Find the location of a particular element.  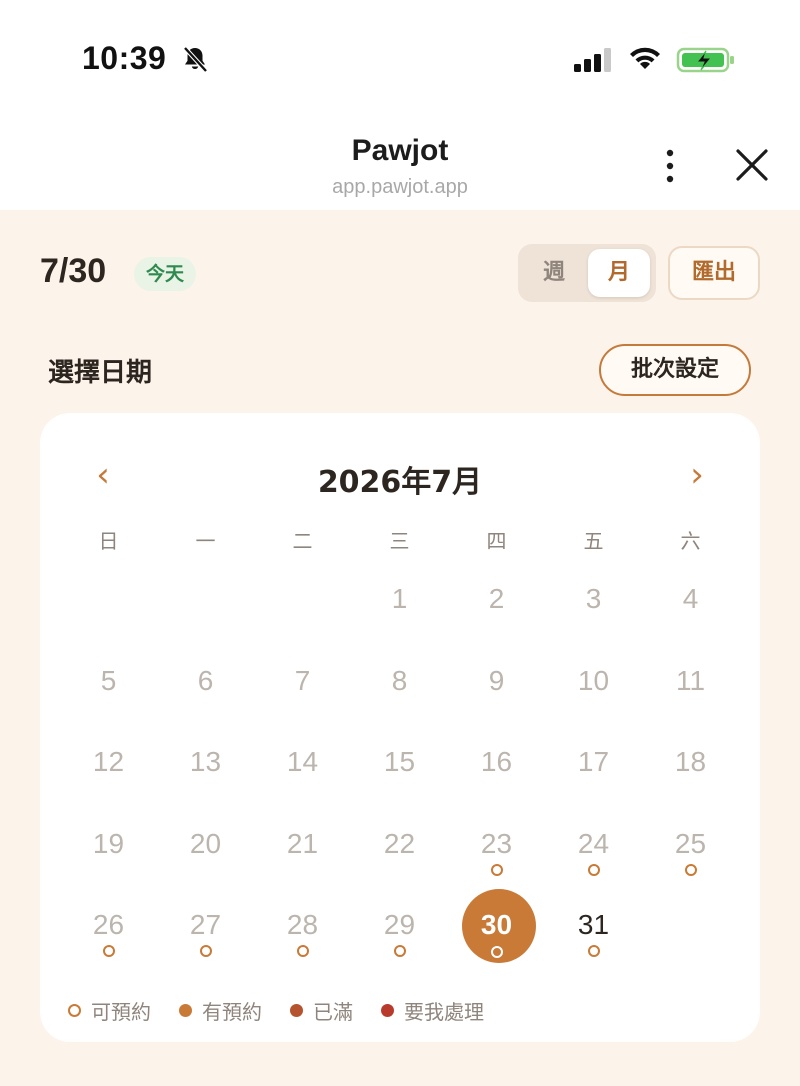

day-number: 10 is located at coordinates (593, 680).